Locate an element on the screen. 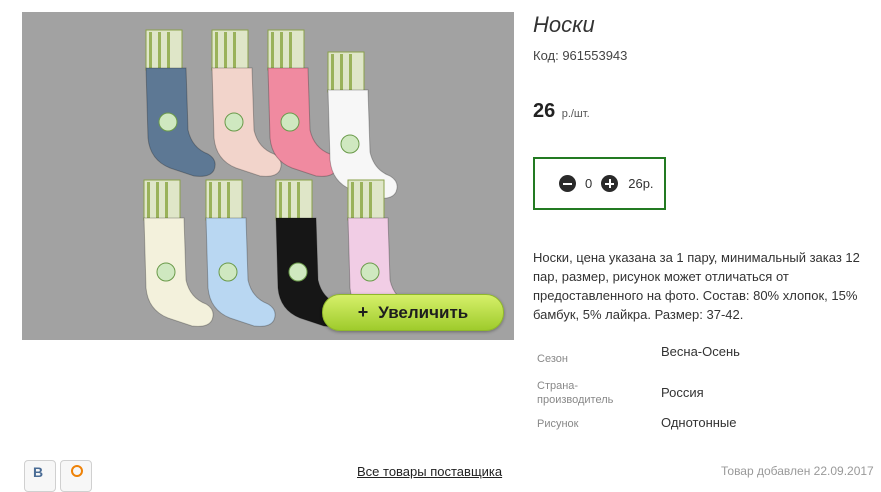  quantity-value: 0 is located at coordinates (589, 183).